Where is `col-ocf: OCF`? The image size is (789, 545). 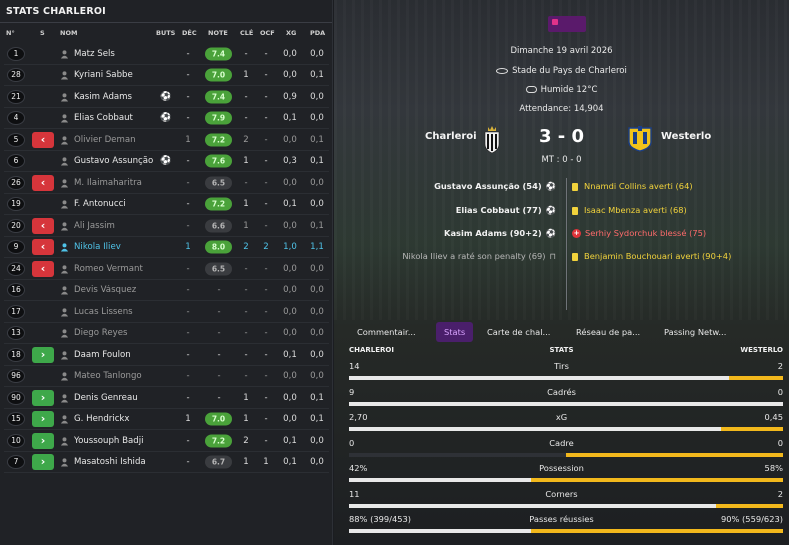 col-ocf: OCF is located at coordinates (267, 33).